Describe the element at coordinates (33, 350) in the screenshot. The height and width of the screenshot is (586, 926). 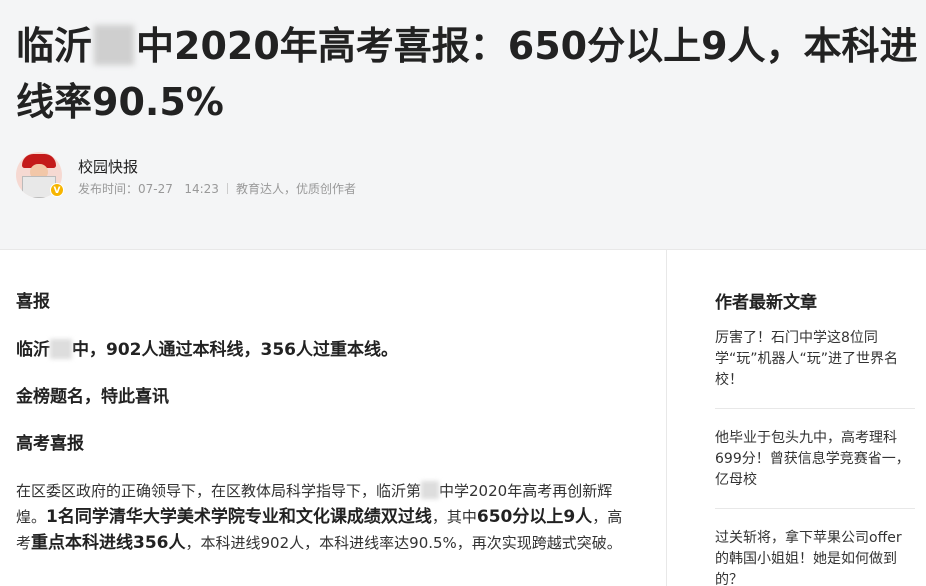
I see `text-part: 临沂` at that location.